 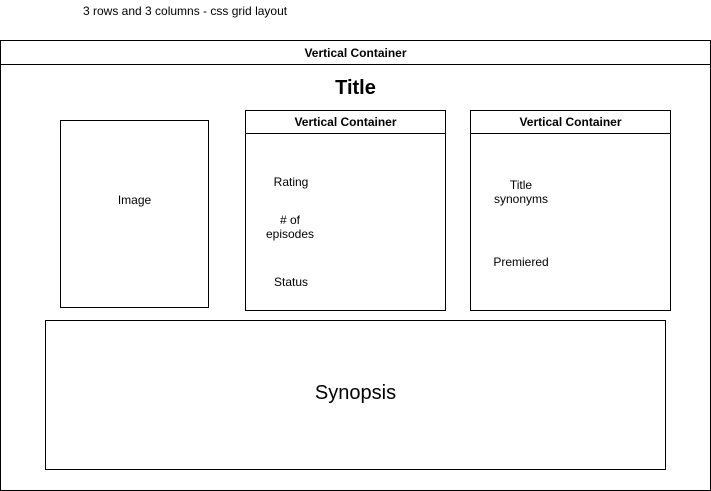 I want to click on status-label: Status, so click(x=291, y=282).